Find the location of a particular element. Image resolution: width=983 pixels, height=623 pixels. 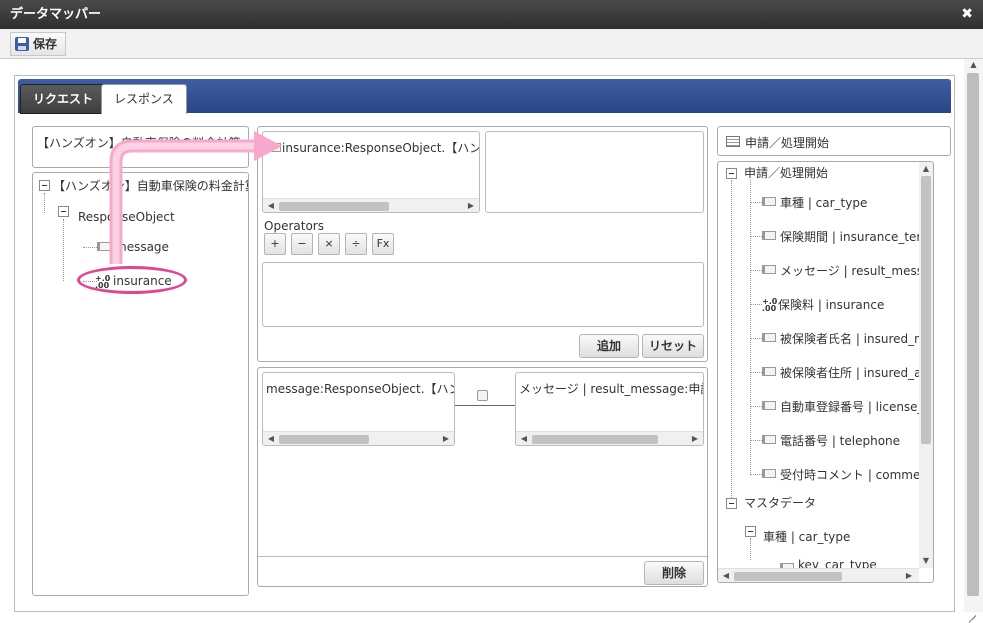

expression-source-list: insurance:ResponseObject.【ハンズオ ◀ ▶ is located at coordinates (371, 172).